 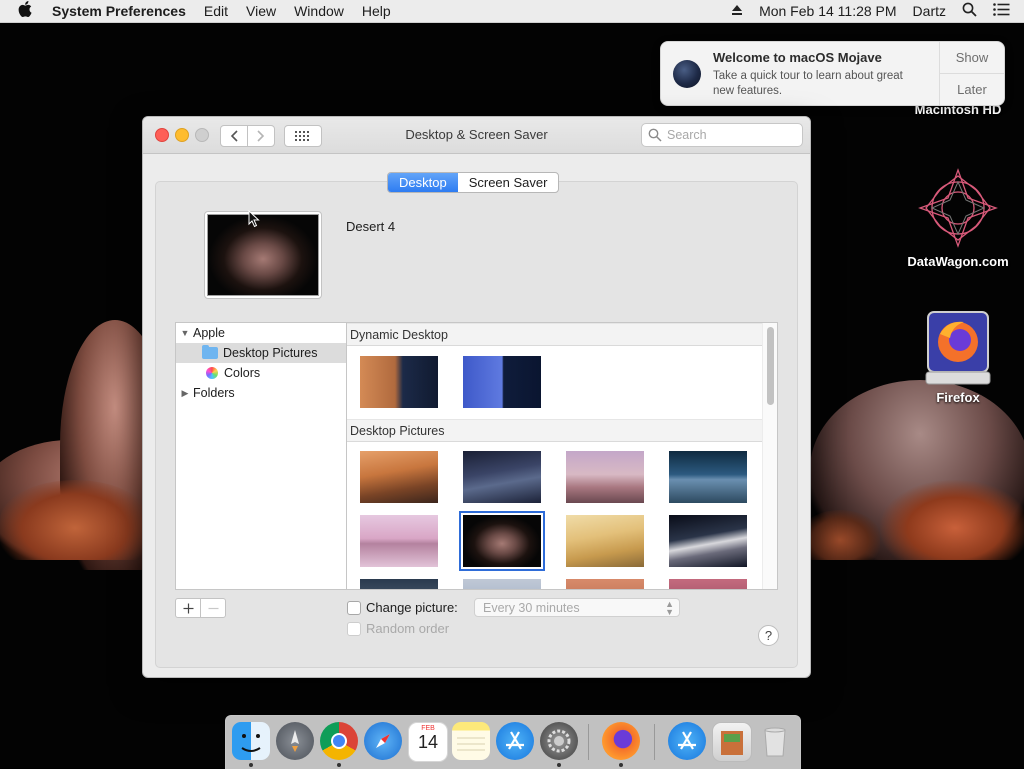 What do you see at coordinates (555, 334) in the screenshot?
I see `gallery-section-header: Dynamic Desktop` at bounding box center [555, 334].